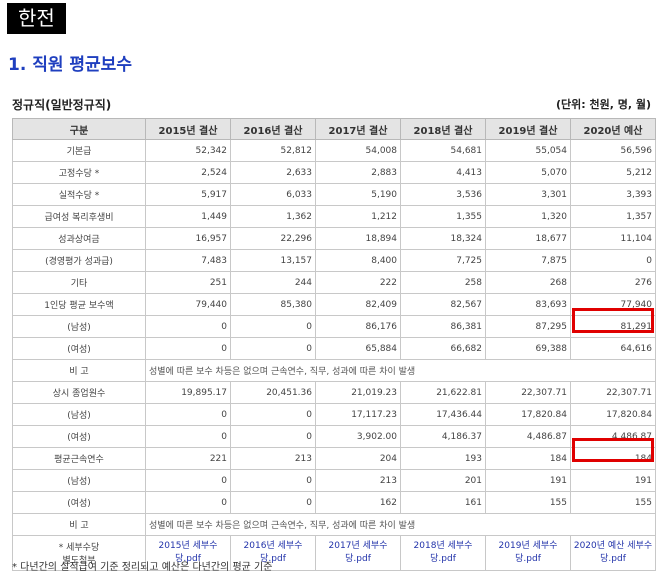 The height and width of the screenshot is (573, 659). Describe the element at coordinates (358, 458) in the screenshot. I see `table-cell: 204` at that location.